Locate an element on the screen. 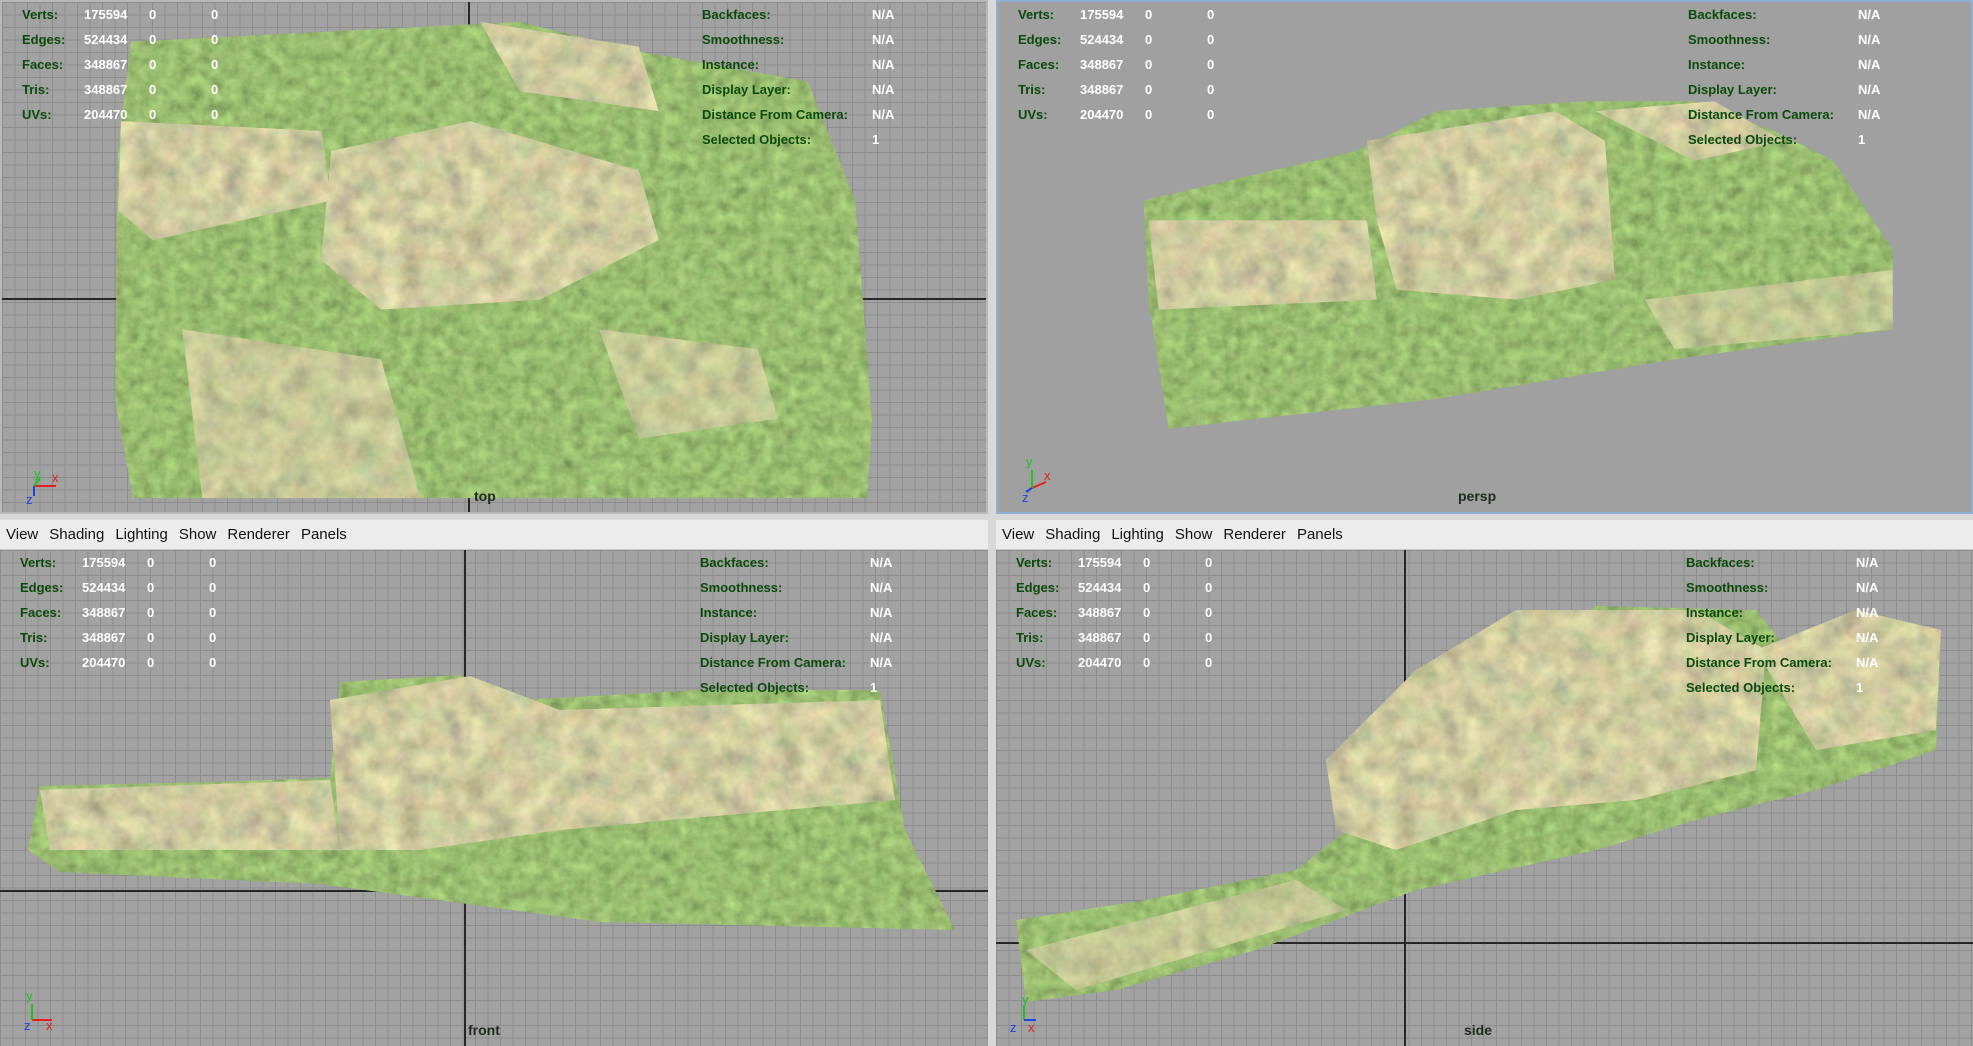 The image size is (1973, 1046). stat-row-tris: Tris: 348867 0 0 is located at coordinates (1132, 89).